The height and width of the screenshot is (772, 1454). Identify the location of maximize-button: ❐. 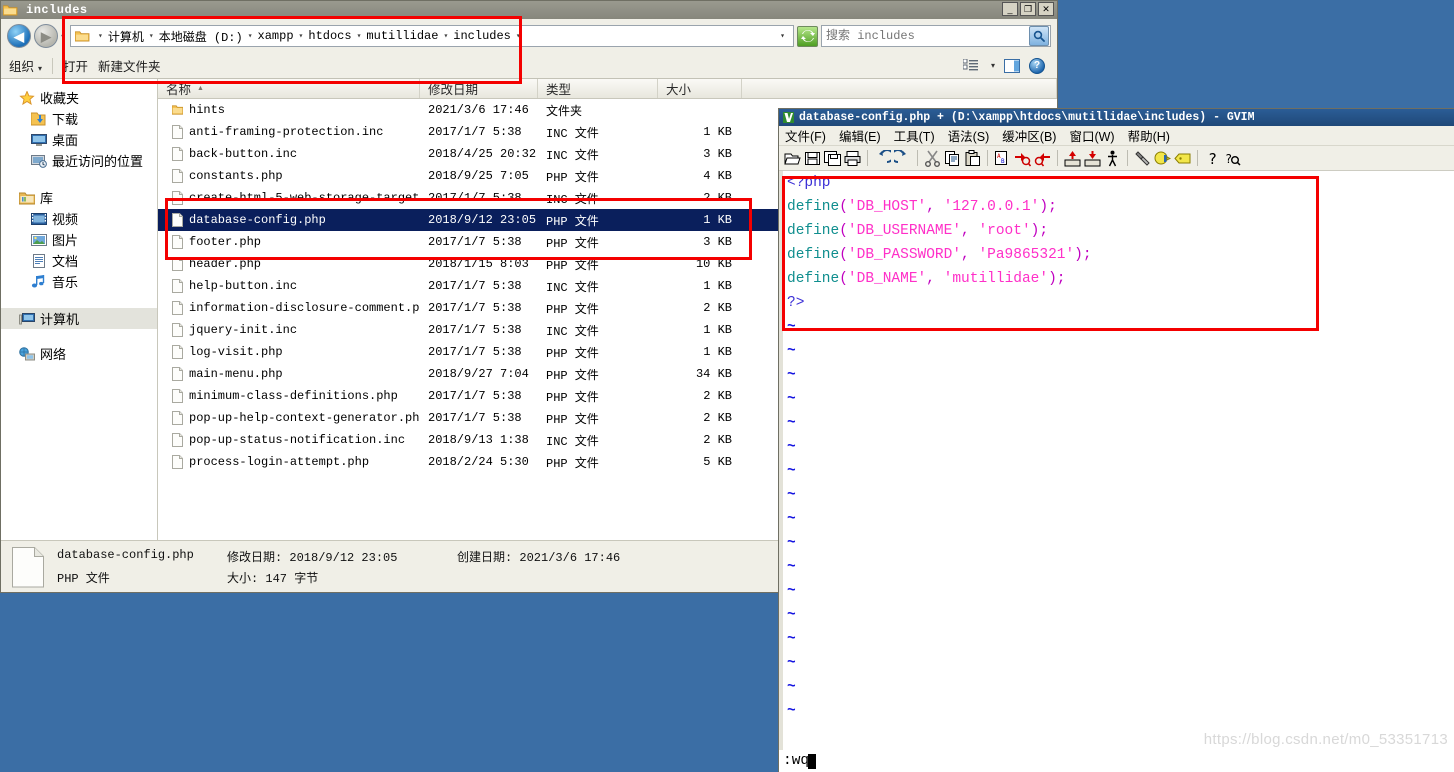
(1028, 9).